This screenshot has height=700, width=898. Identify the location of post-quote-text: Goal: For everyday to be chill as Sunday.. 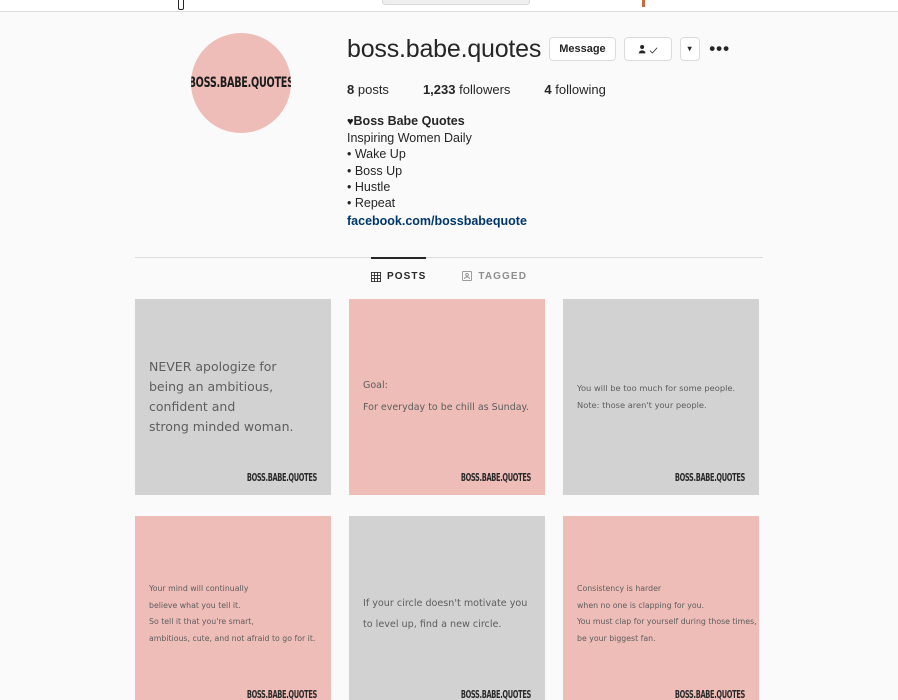
(447, 397).